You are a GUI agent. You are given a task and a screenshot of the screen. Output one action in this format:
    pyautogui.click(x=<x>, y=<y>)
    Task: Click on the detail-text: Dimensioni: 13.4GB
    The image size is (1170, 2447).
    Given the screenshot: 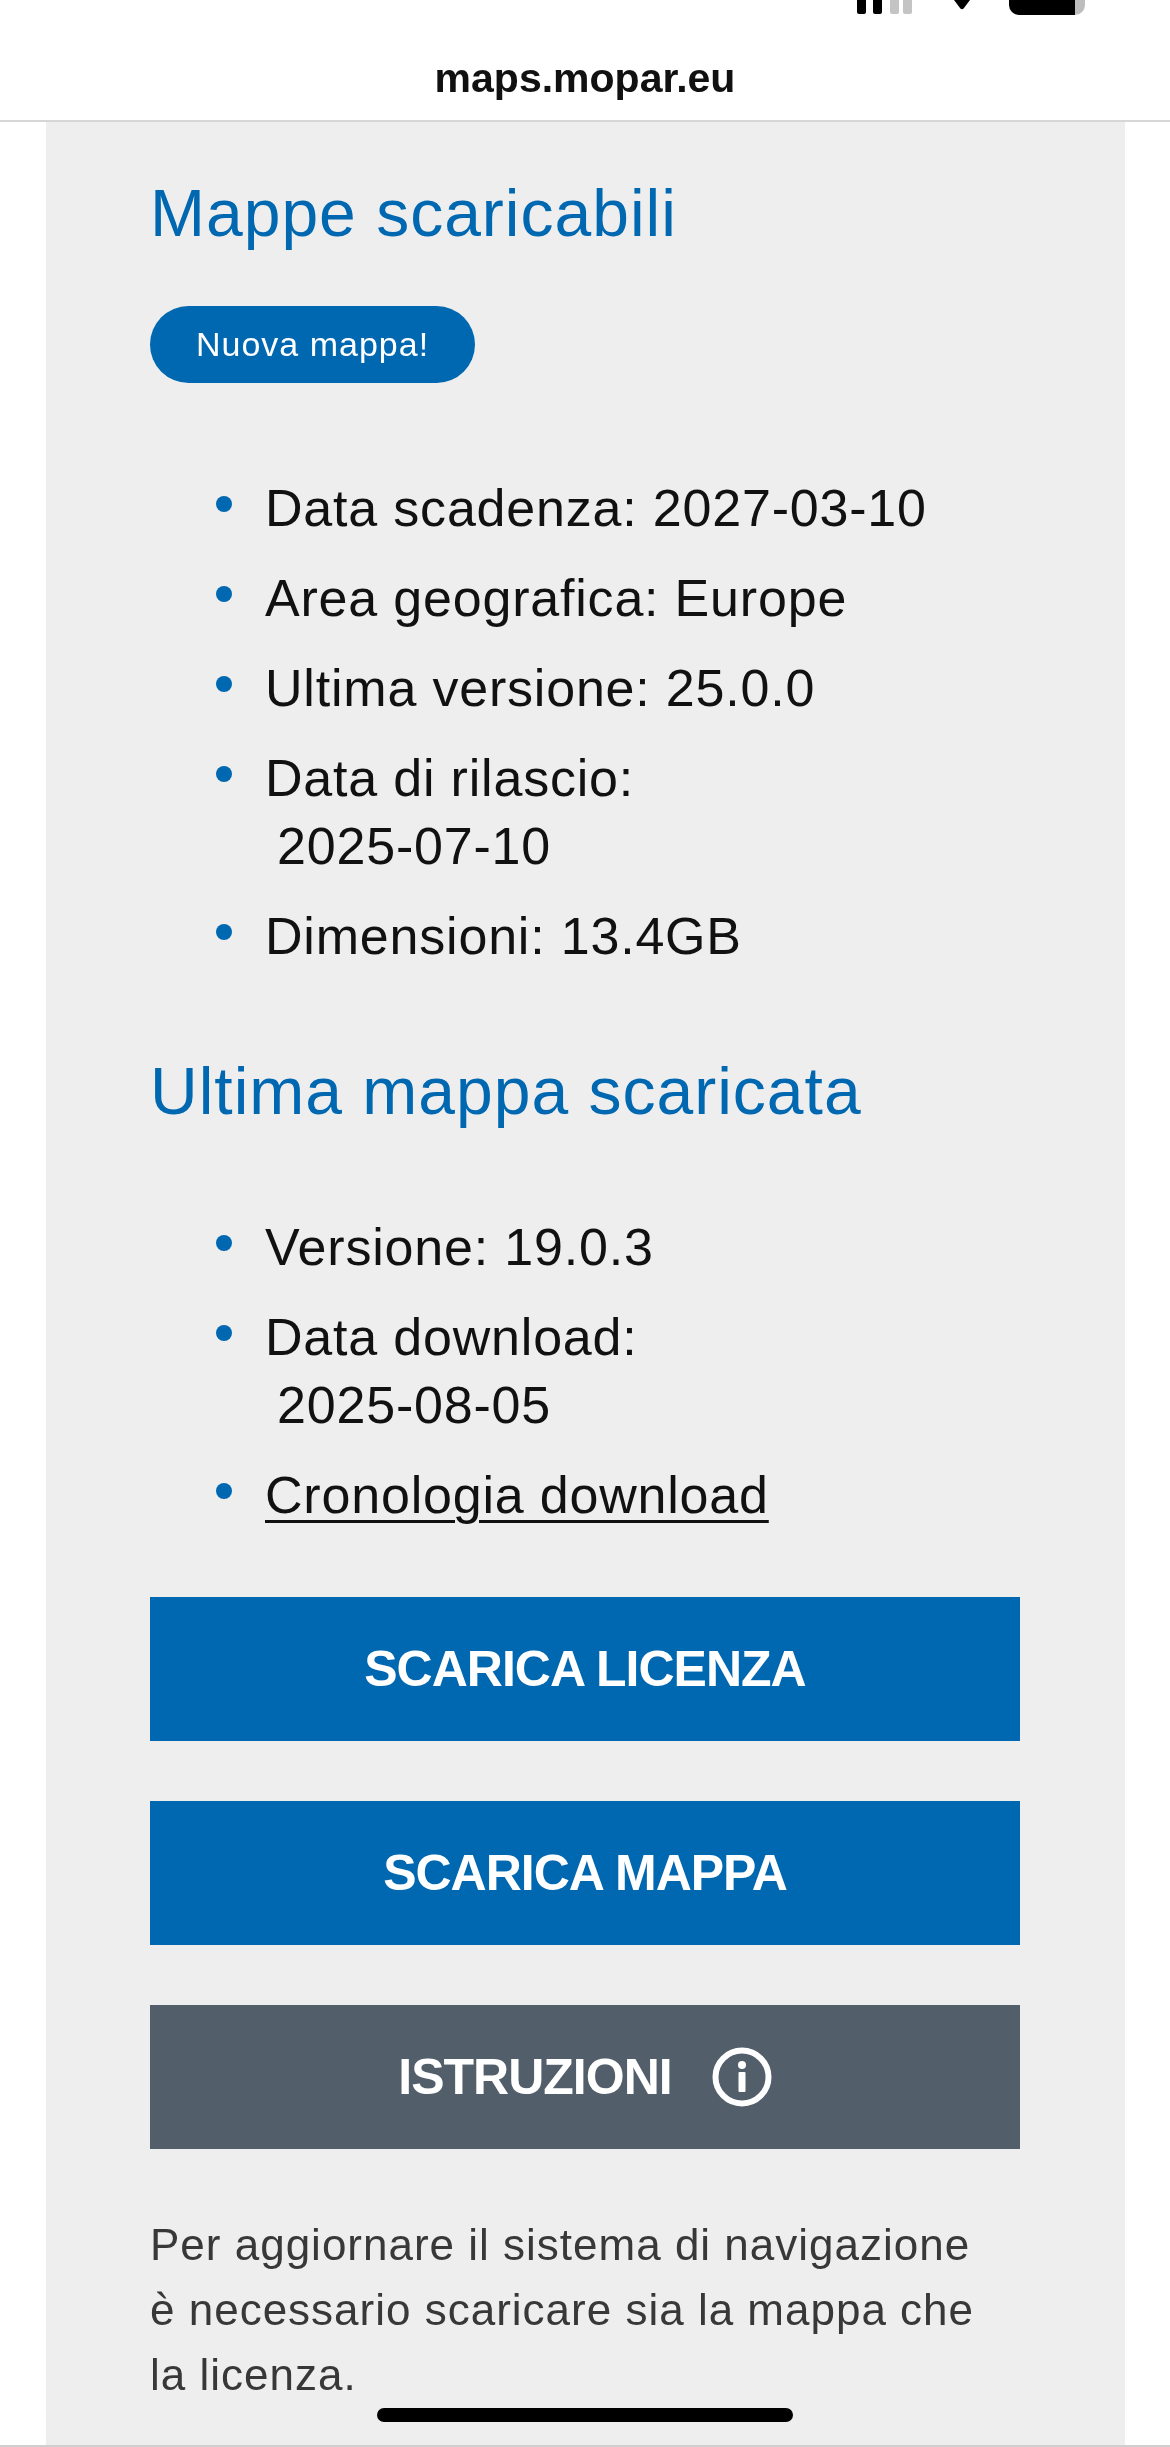 What is the action you would take?
    pyautogui.click(x=503, y=936)
    